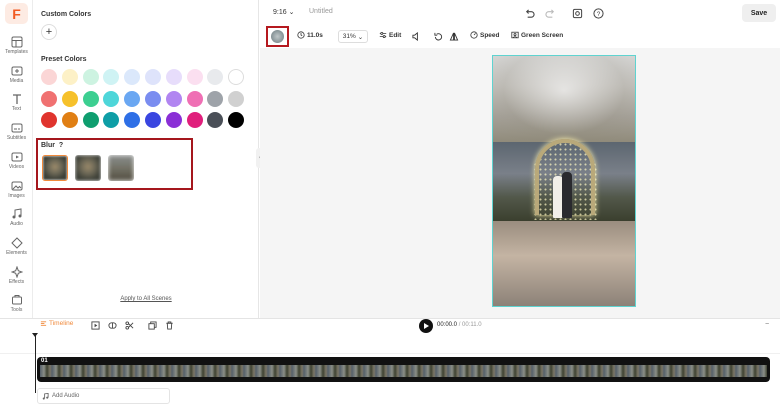 The width and height of the screenshot is (780, 414). I want to click on flip-icon, so click(454, 36).